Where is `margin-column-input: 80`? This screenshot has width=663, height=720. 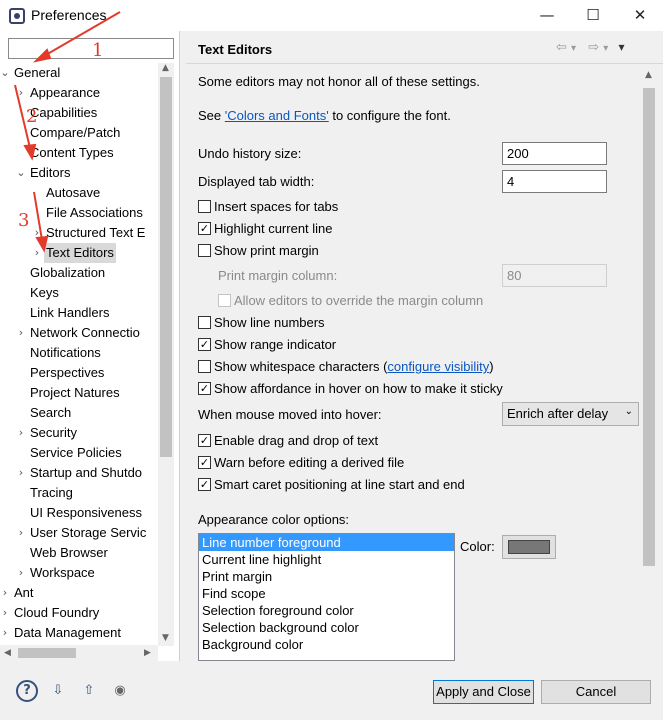
margin-column-input: 80 is located at coordinates (554, 275).